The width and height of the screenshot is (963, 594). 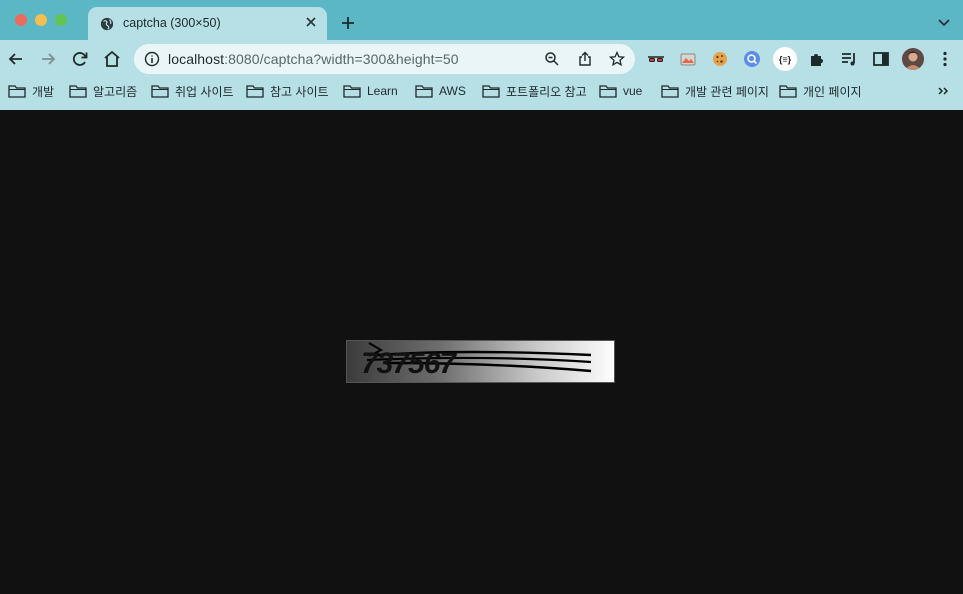 What do you see at coordinates (720, 59) in the screenshot?
I see `cookie-icon` at bounding box center [720, 59].